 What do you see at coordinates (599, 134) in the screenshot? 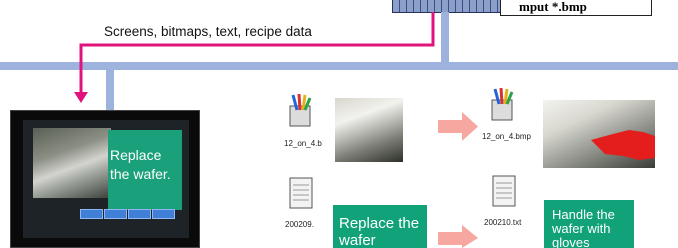
I see `wafer-photo-new` at bounding box center [599, 134].